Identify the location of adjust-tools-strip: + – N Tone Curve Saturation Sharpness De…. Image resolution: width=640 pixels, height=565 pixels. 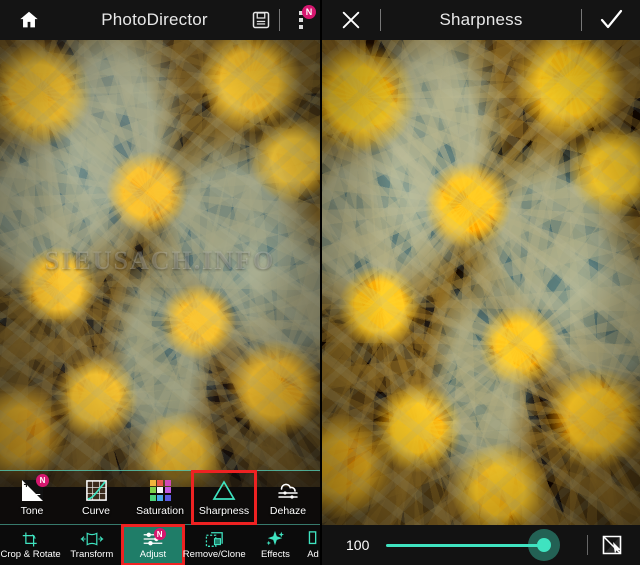
(160, 497).